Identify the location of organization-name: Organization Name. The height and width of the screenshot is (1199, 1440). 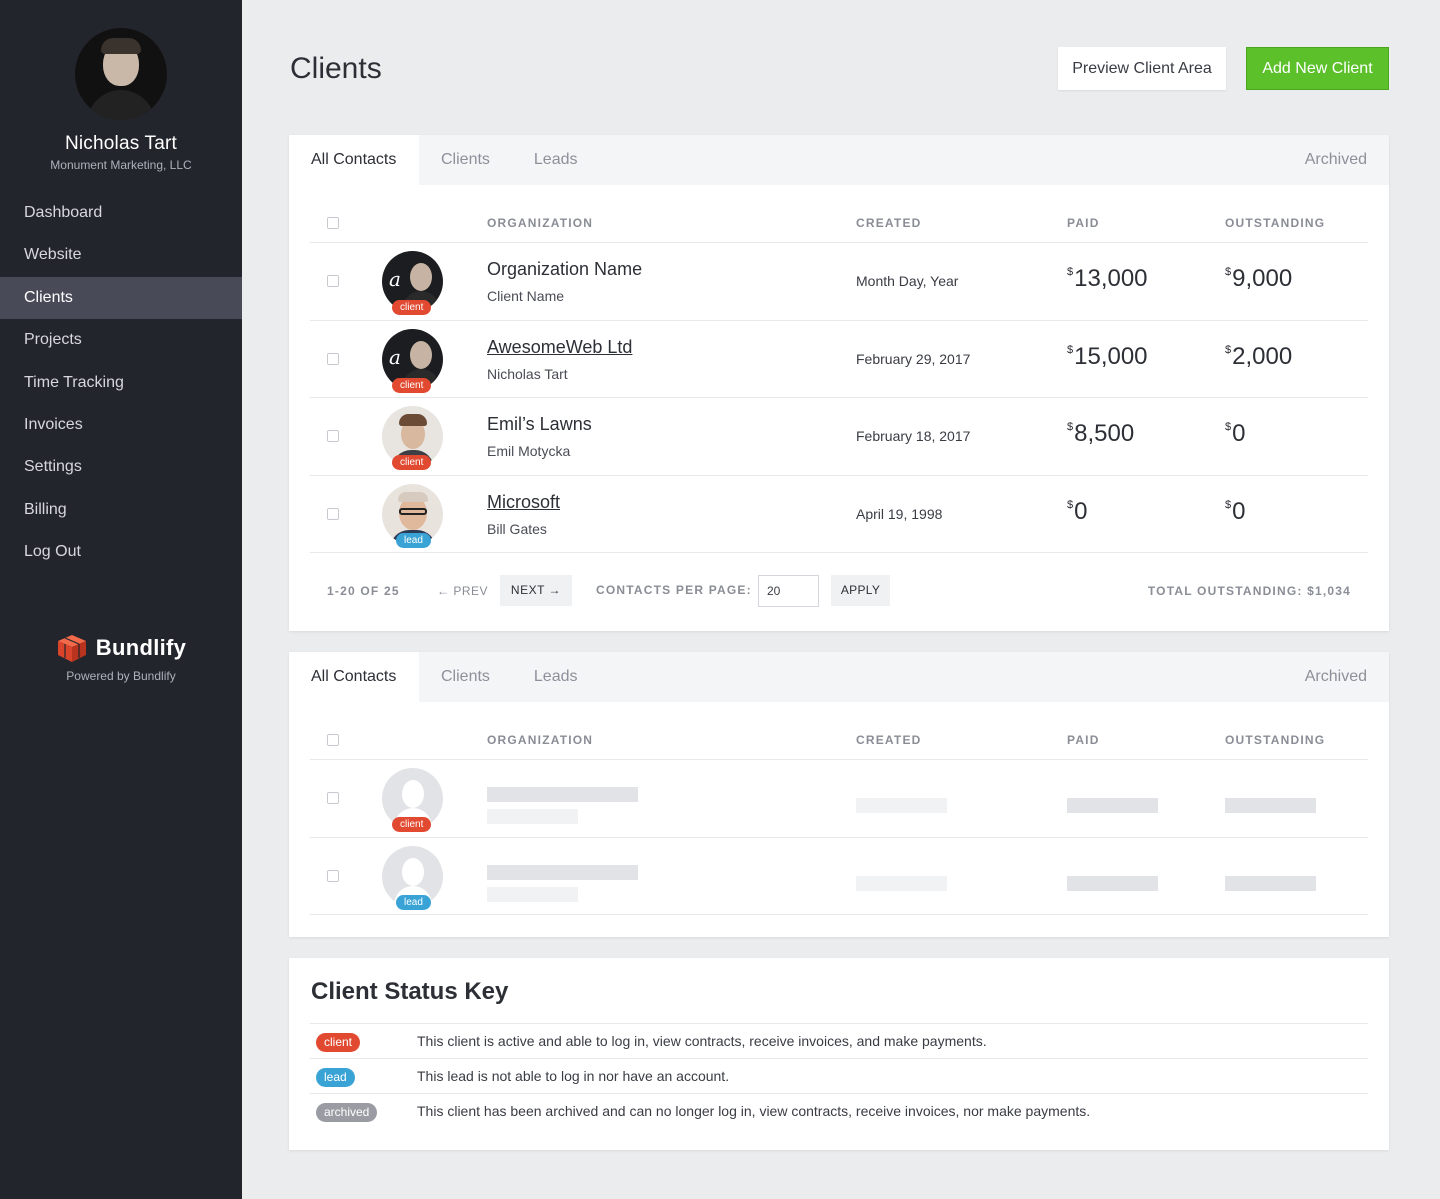
(565, 269).